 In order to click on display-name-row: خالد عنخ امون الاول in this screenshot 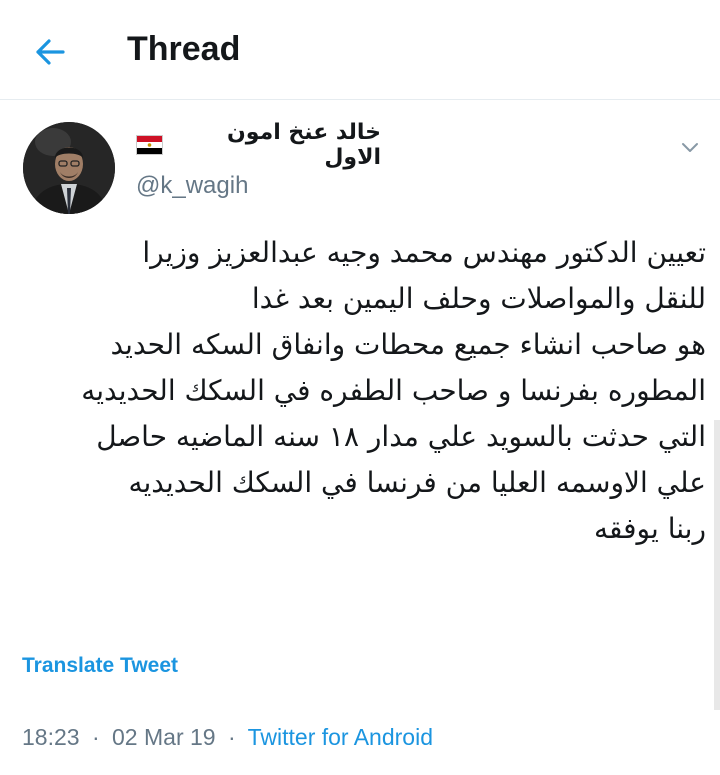, I will do `click(258, 145)`.